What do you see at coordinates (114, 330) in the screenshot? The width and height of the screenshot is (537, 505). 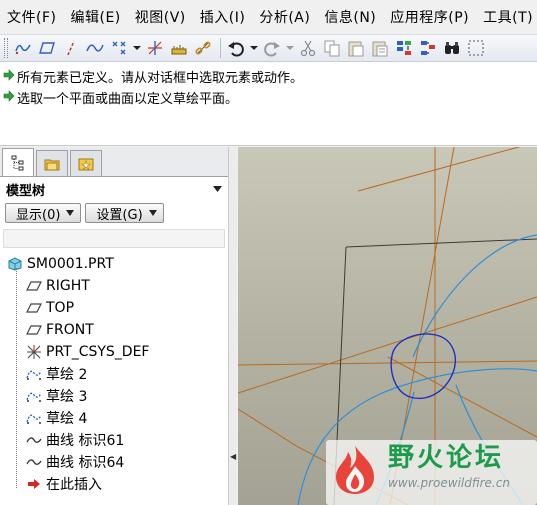 I see `tree-item-front: FRONT` at bounding box center [114, 330].